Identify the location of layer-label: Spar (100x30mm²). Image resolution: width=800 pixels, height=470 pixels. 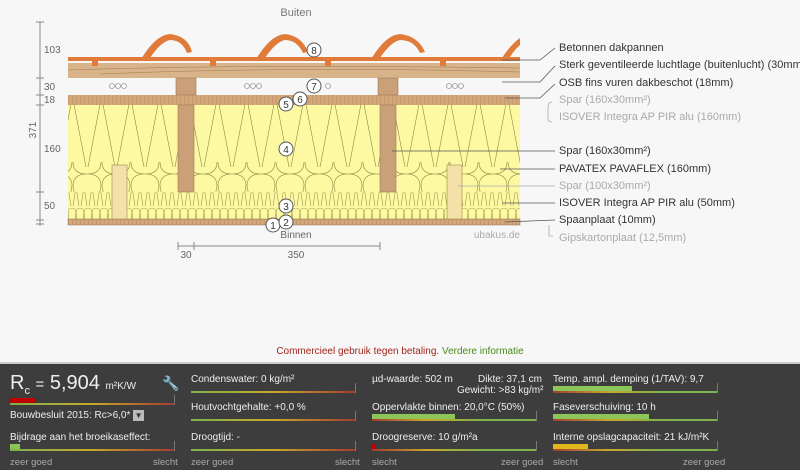
(605, 186).